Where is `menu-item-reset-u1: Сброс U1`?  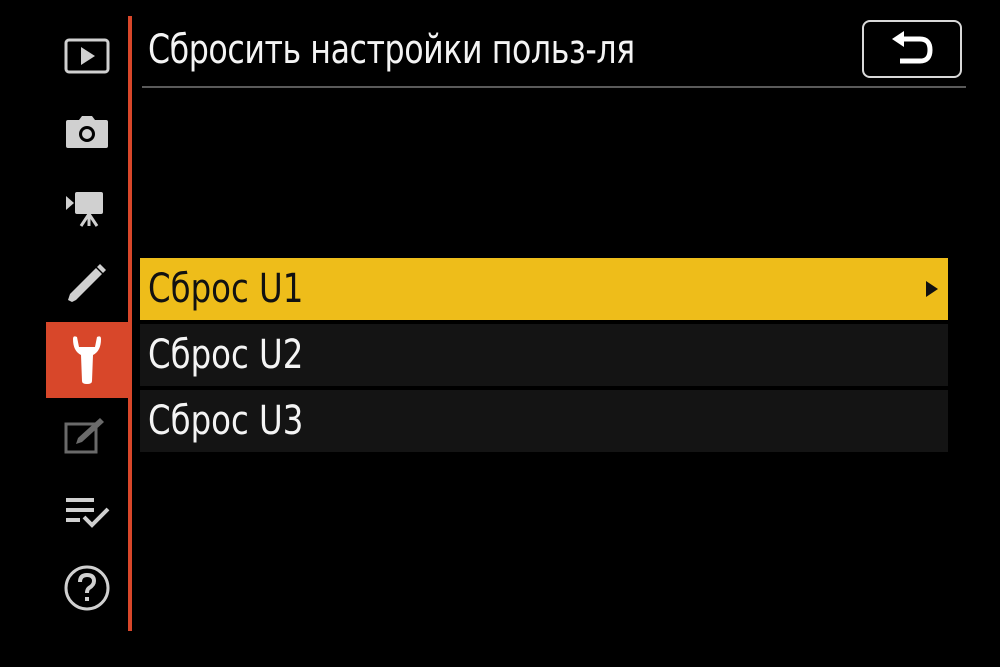
menu-item-reset-u1: Сброс U1 is located at coordinates (544, 289).